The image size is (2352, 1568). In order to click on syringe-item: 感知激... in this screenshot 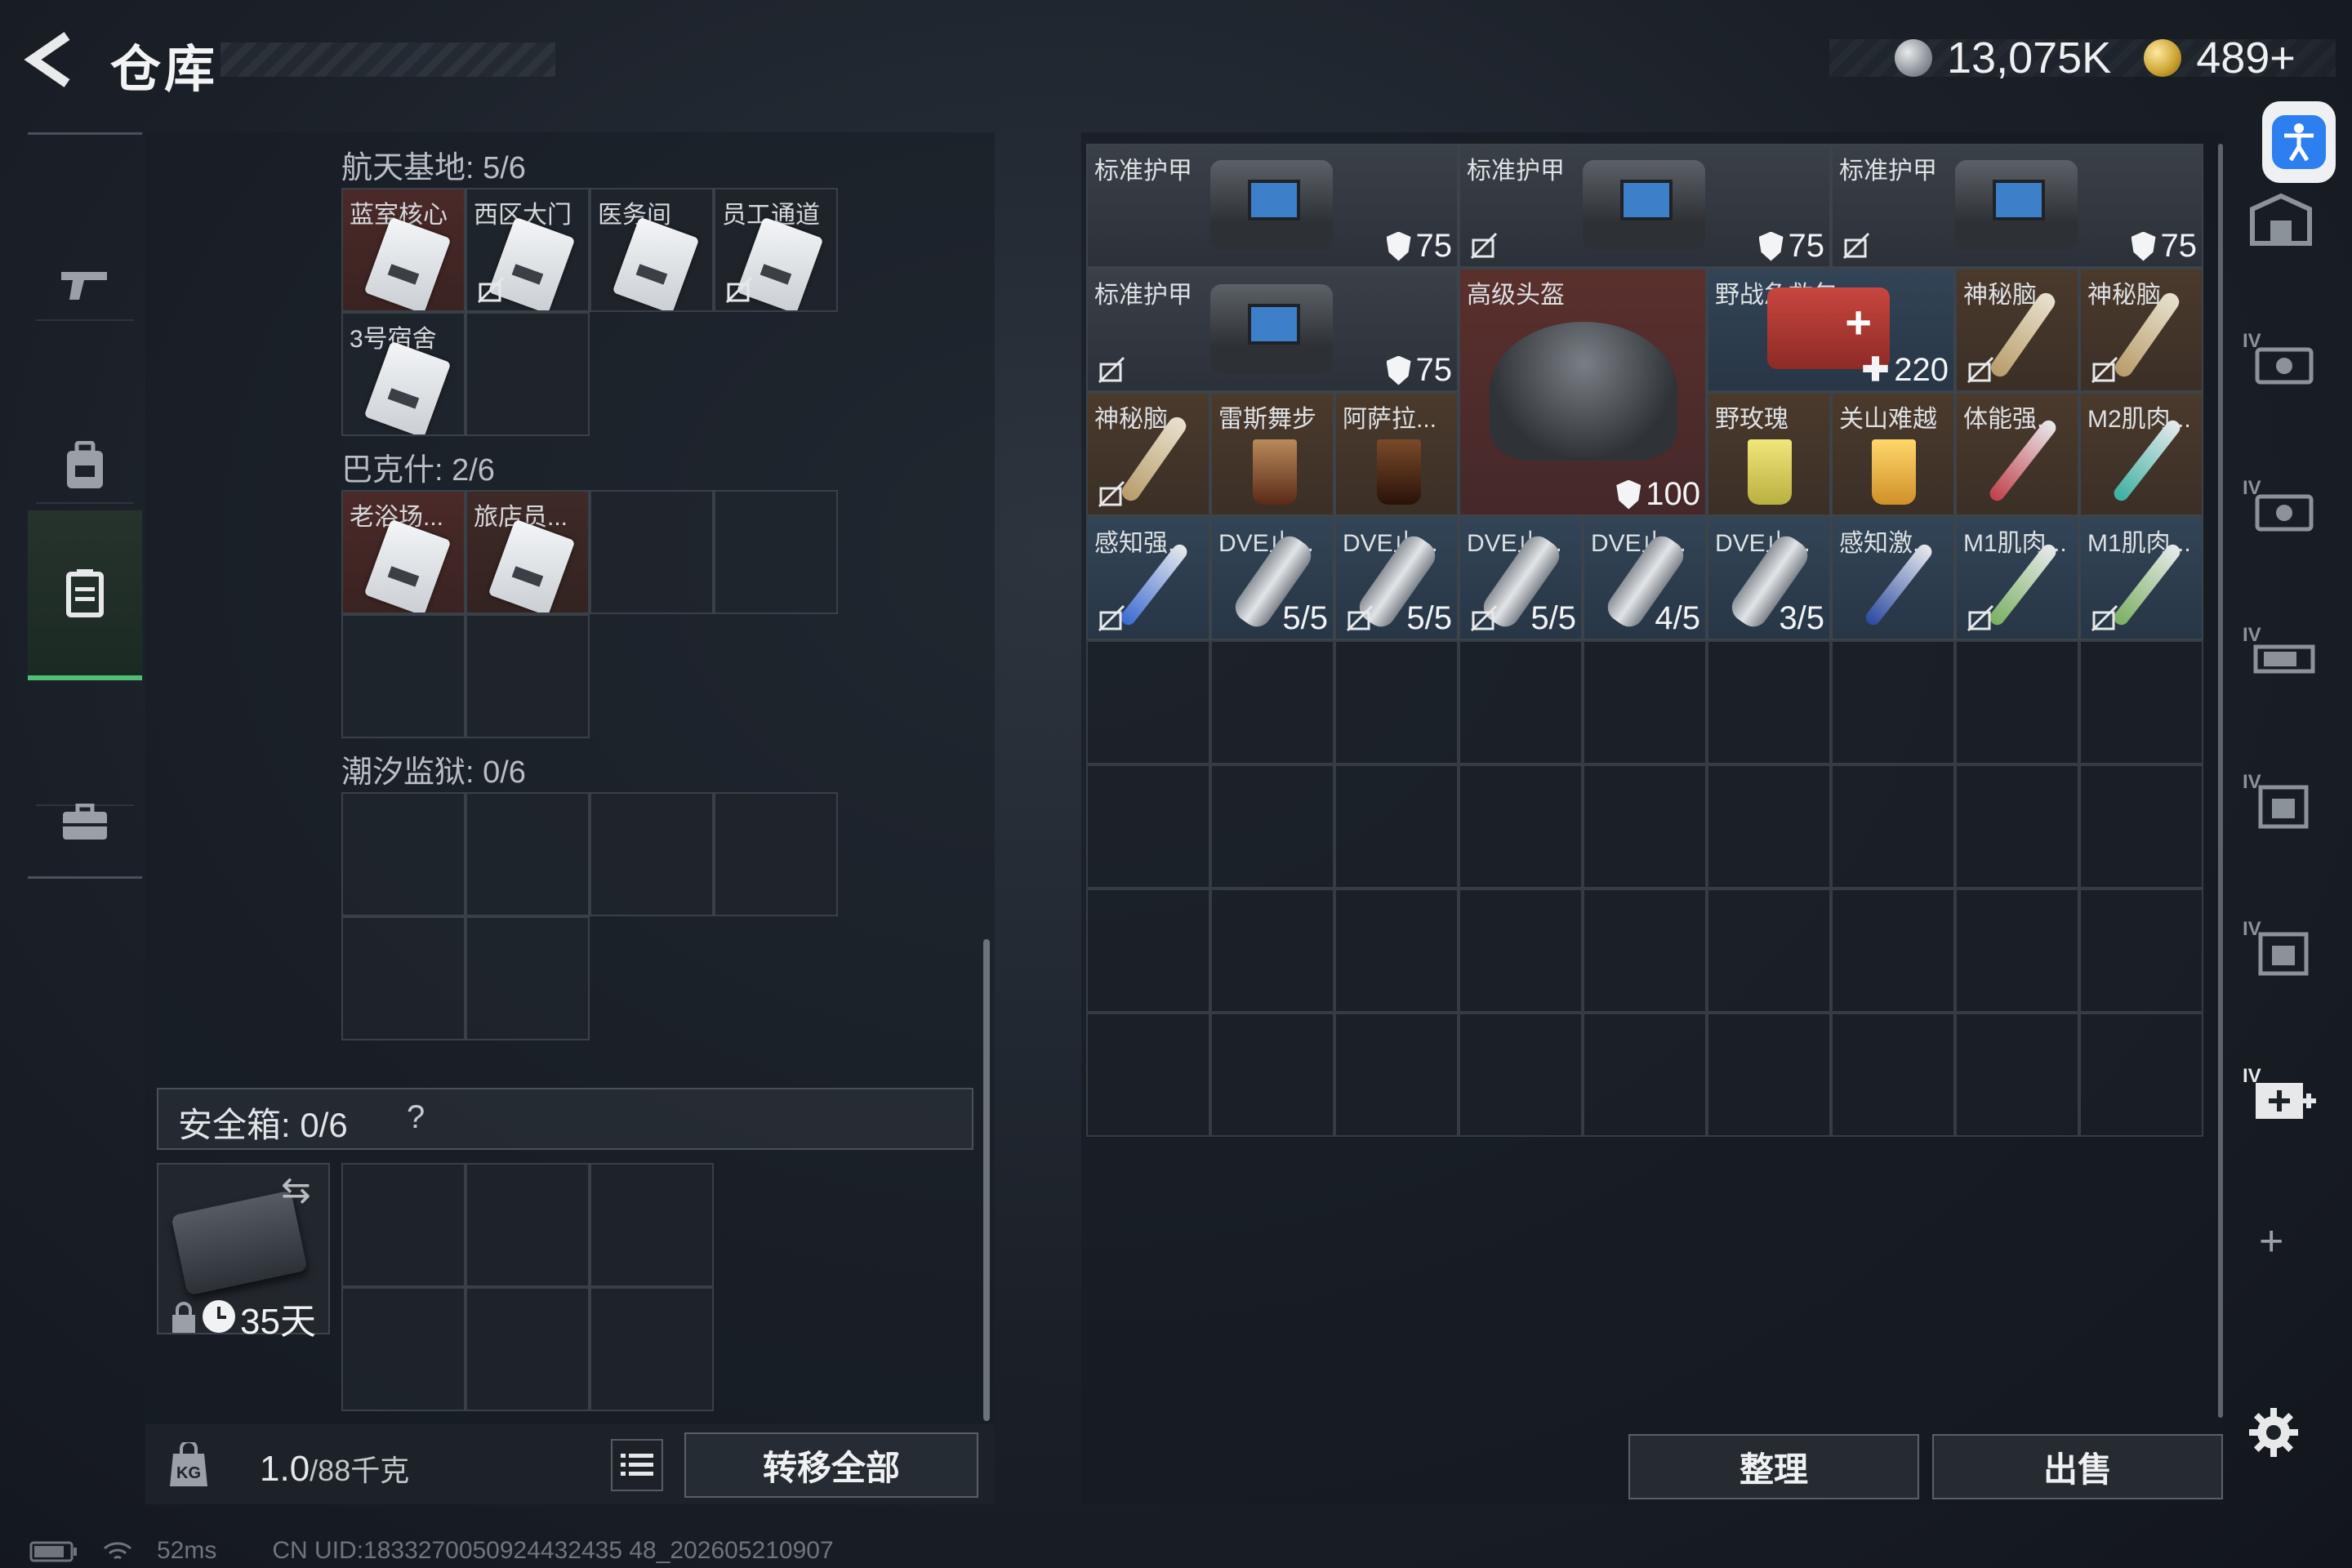, I will do `click(1893, 578)`.